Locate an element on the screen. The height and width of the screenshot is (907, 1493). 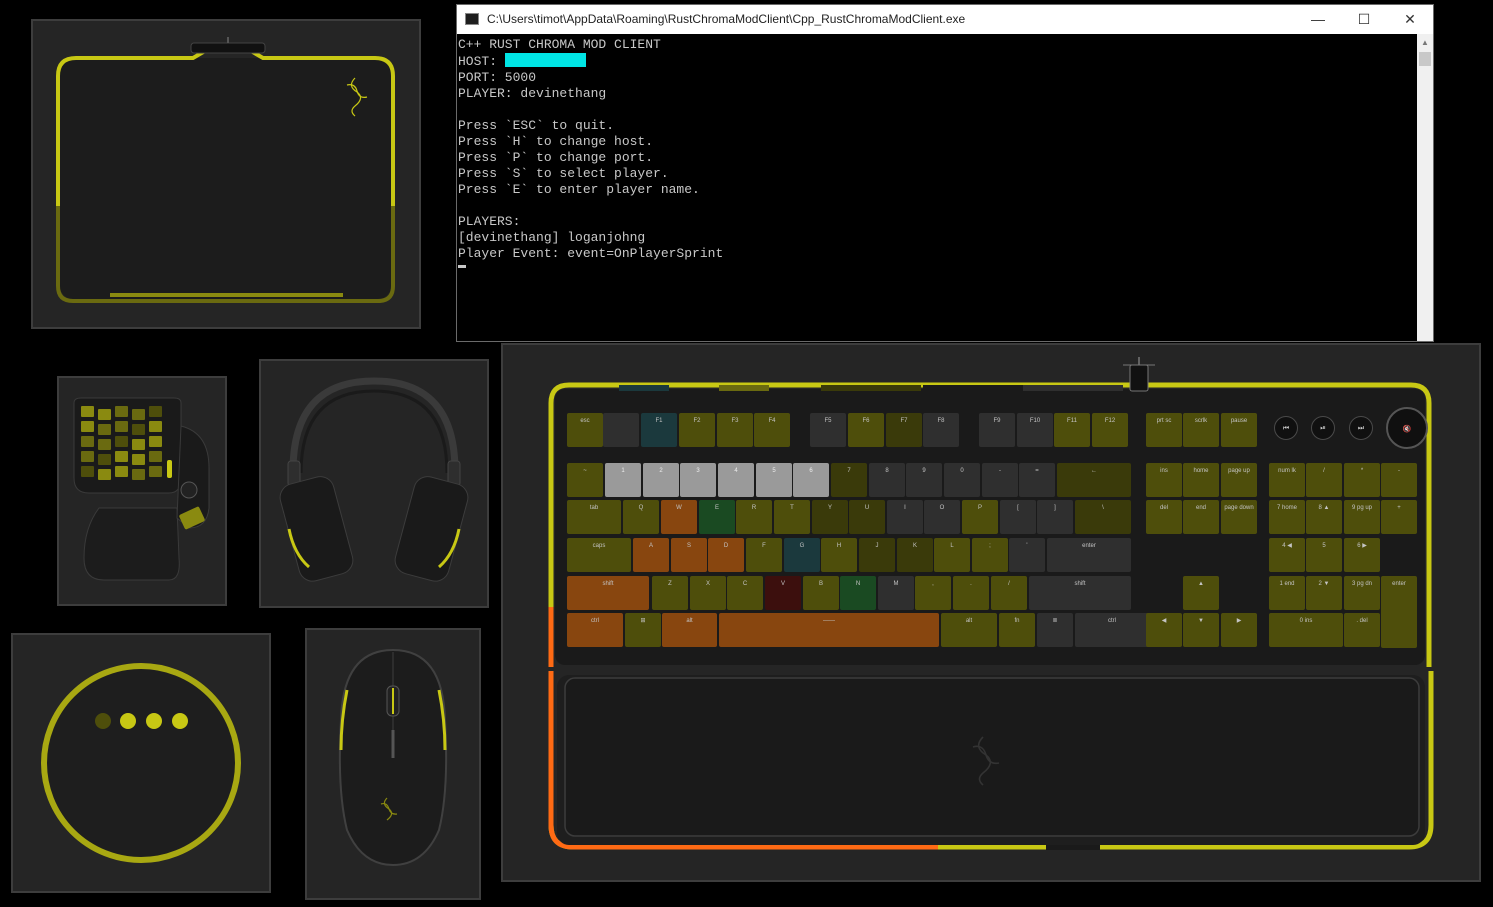
key-qwerty-row: page down is located at coordinates (1239, 517).